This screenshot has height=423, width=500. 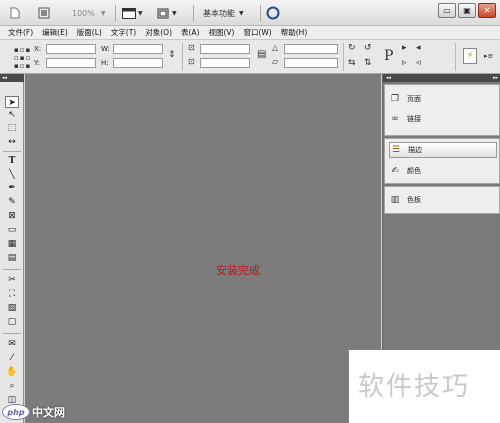 What do you see at coordinates (158, 32) in the screenshot?
I see `menu-object: 对象(O)` at bounding box center [158, 32].